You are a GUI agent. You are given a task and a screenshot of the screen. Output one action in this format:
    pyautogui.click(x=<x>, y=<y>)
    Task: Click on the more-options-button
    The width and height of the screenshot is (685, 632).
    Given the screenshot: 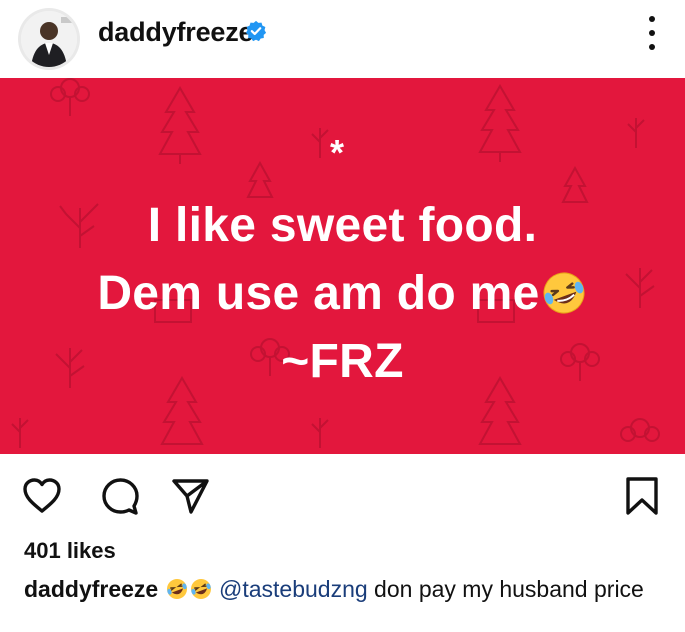 What is the action you would take?
    pyautogui.click(x=652, y=33)
    